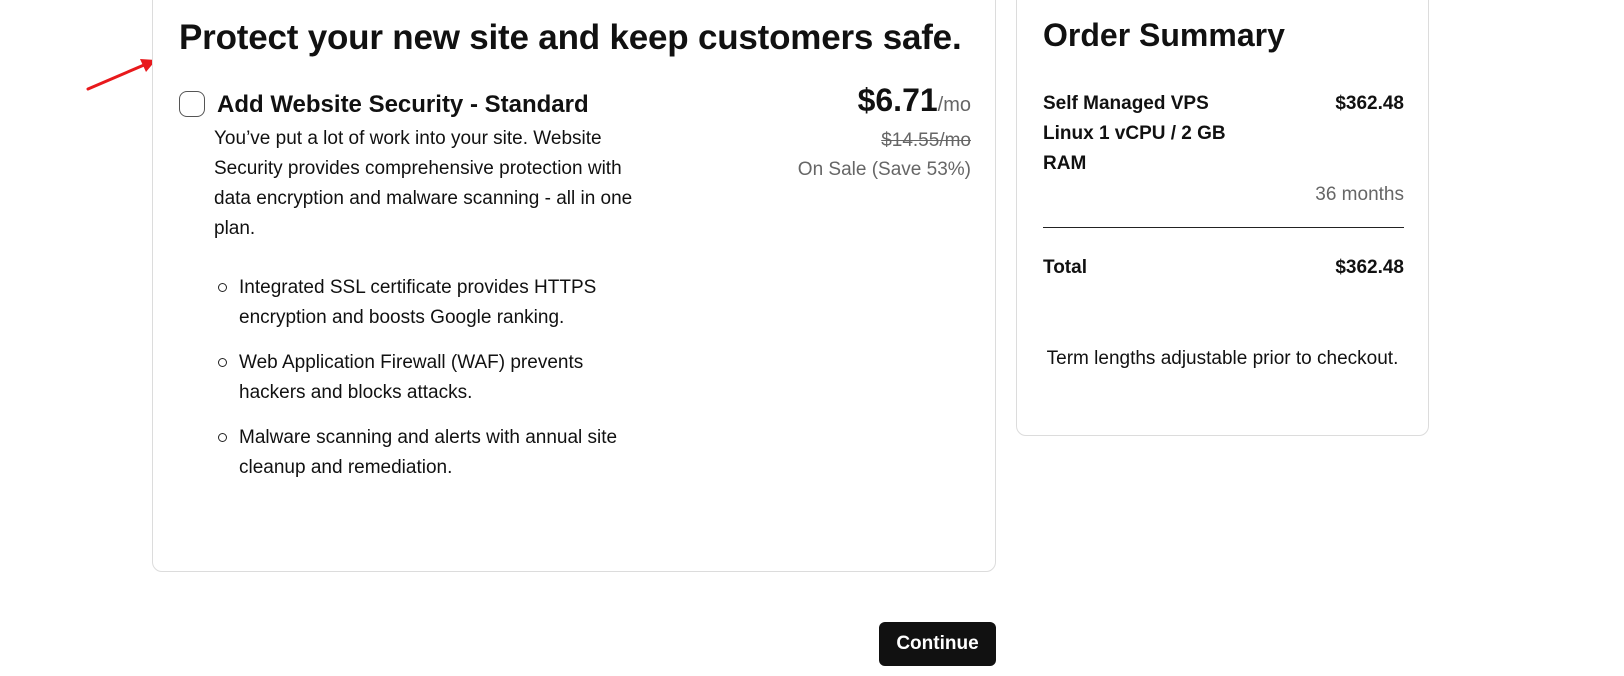  Describe the element at coordinates (1164, 35) in the screenshot. I see `order-summary-title: Order Summary` at that location.